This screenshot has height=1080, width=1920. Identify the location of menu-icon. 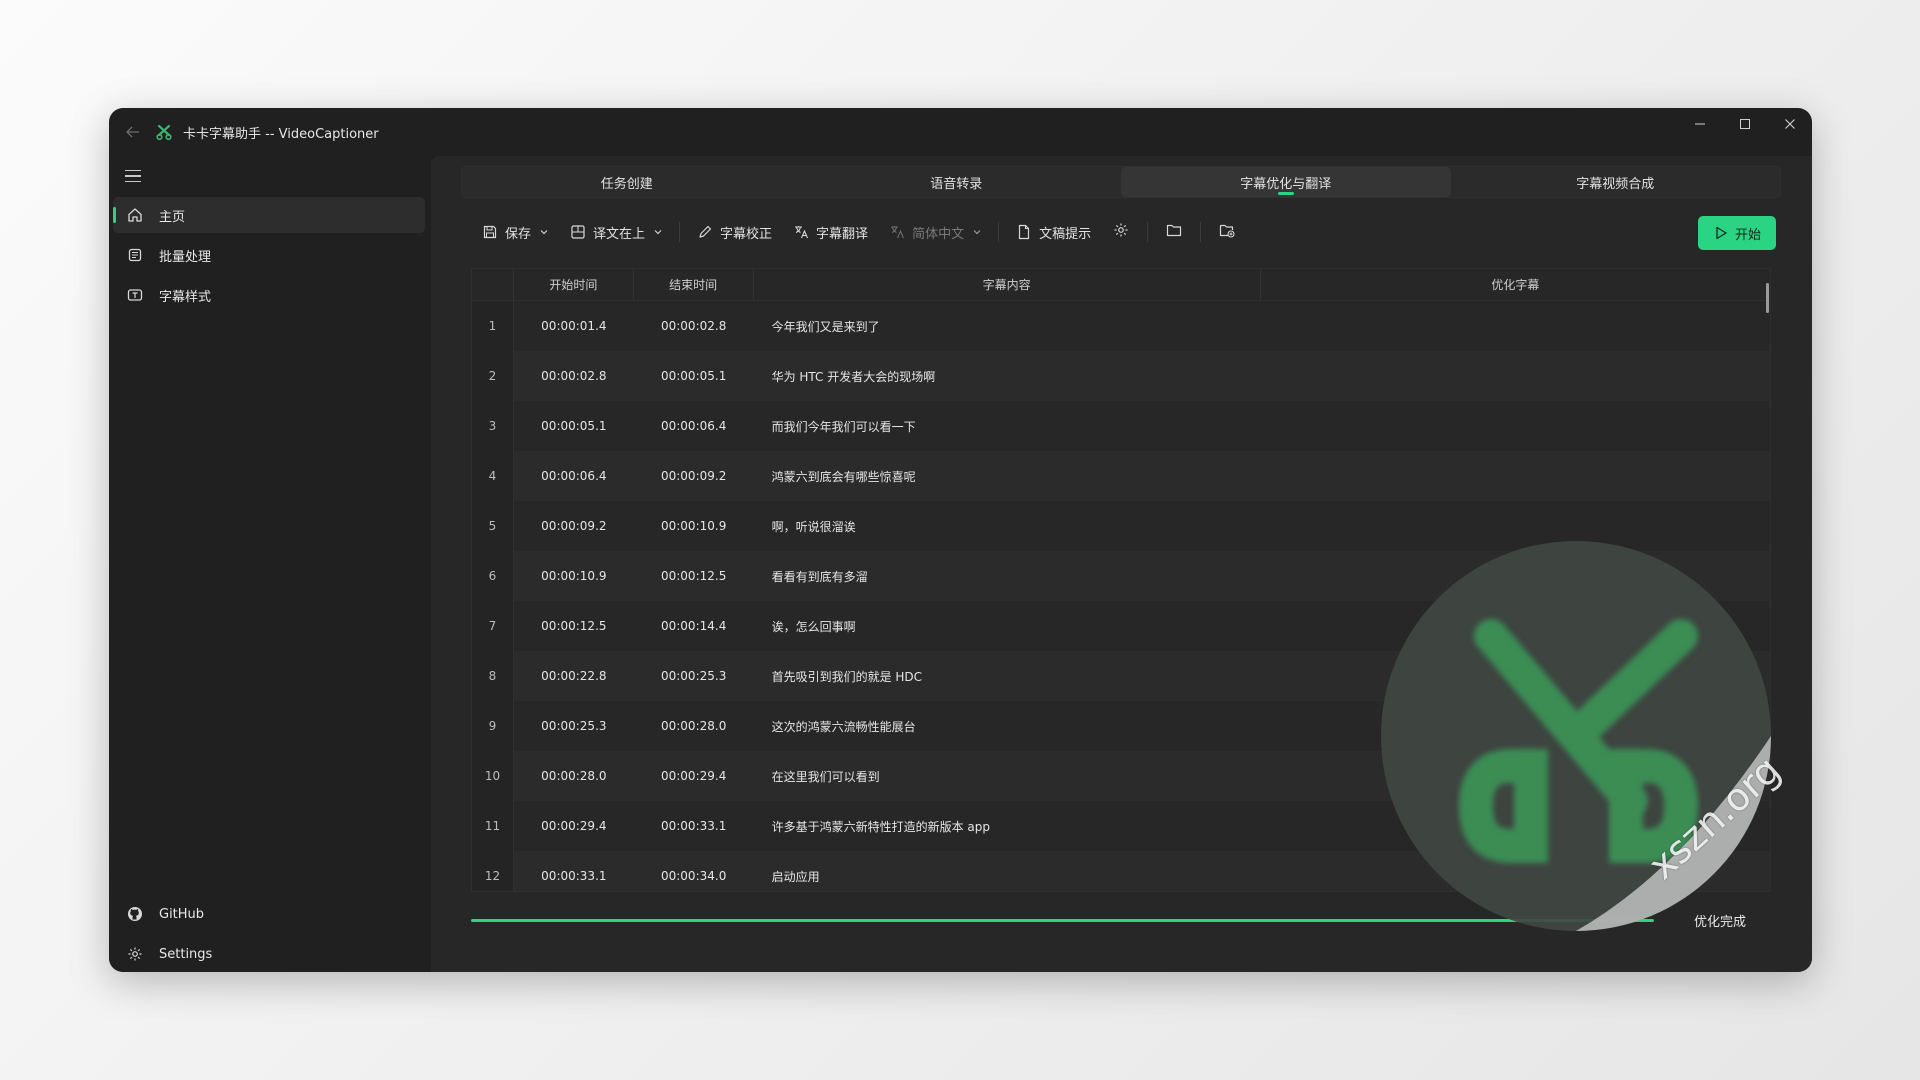
(133, 176).